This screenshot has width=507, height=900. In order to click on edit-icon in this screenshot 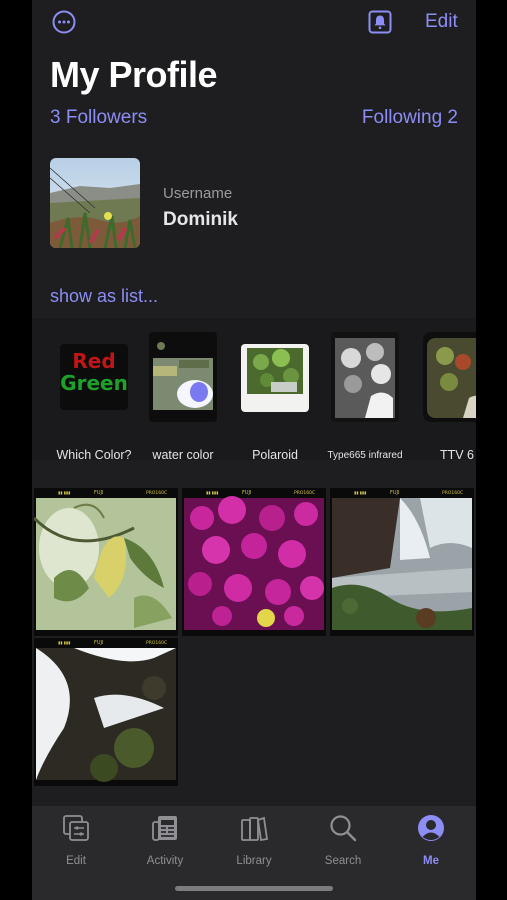, I will do `click(76, 828)`.